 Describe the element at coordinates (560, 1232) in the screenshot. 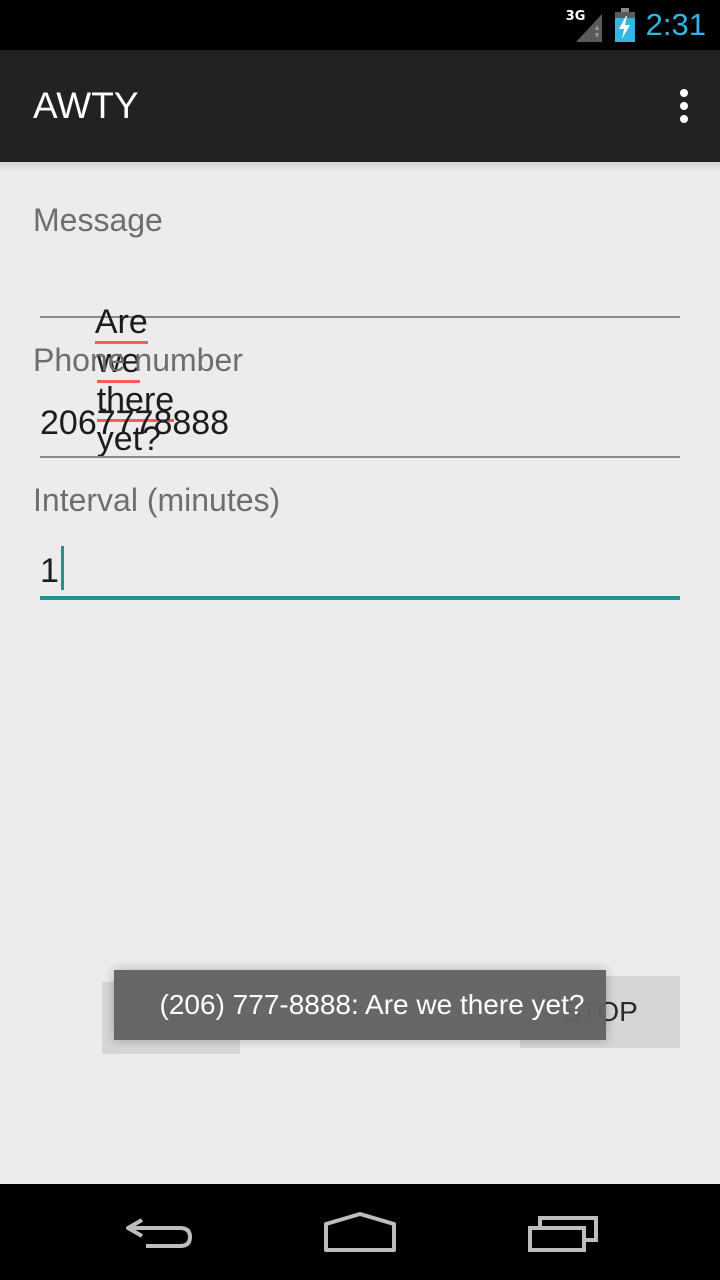

I see `recents-icon` at that location.